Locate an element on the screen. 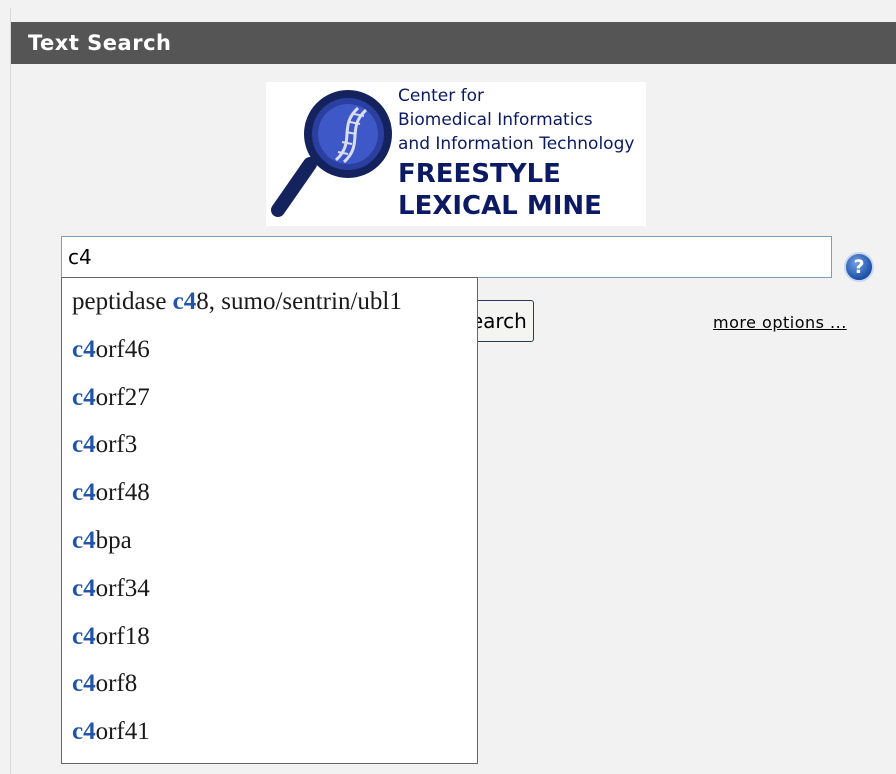 The width and height of the screenshot is (896, 774). suggestion-text-after: orf46 is located at coordinates (122, 349).